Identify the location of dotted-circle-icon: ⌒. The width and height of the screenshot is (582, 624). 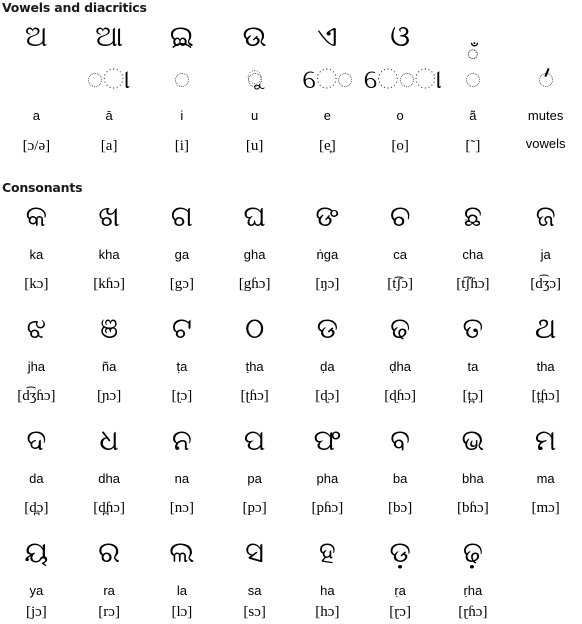
(182, 72).